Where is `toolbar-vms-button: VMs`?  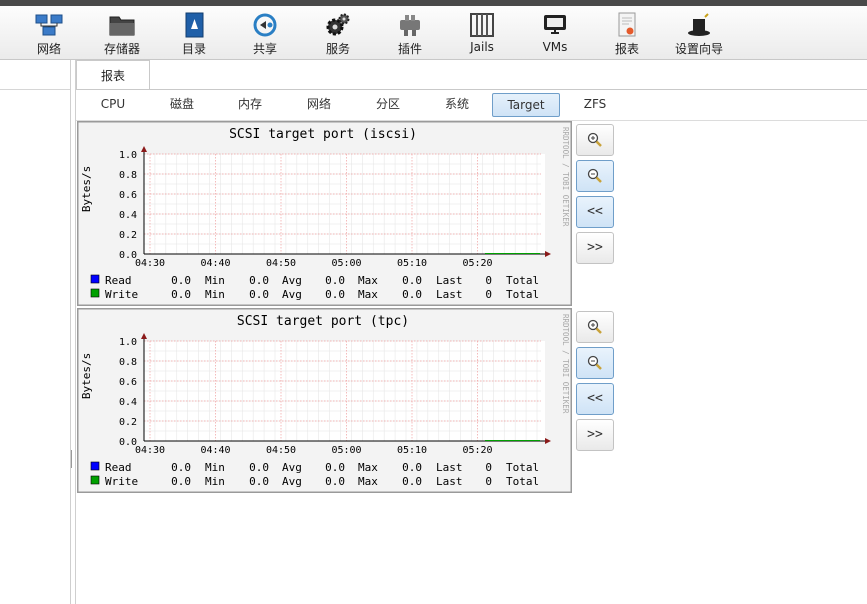 toolbar-vms-button: VMs is located at coordinates (555, 34).